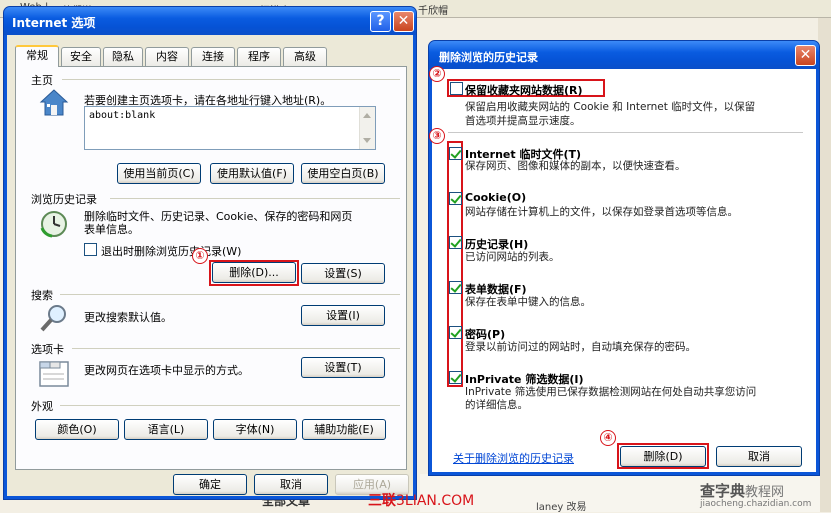 The image size is (831, 513). I want to click on fonts-button: 字体(N), so click(255, 429).